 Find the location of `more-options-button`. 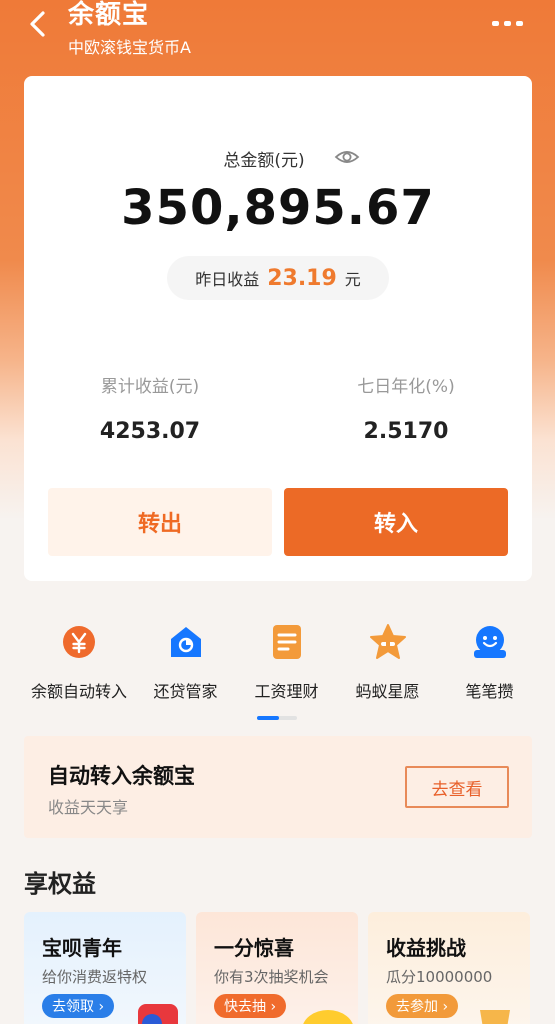

more-options-button is located at coordinates (512, 23).